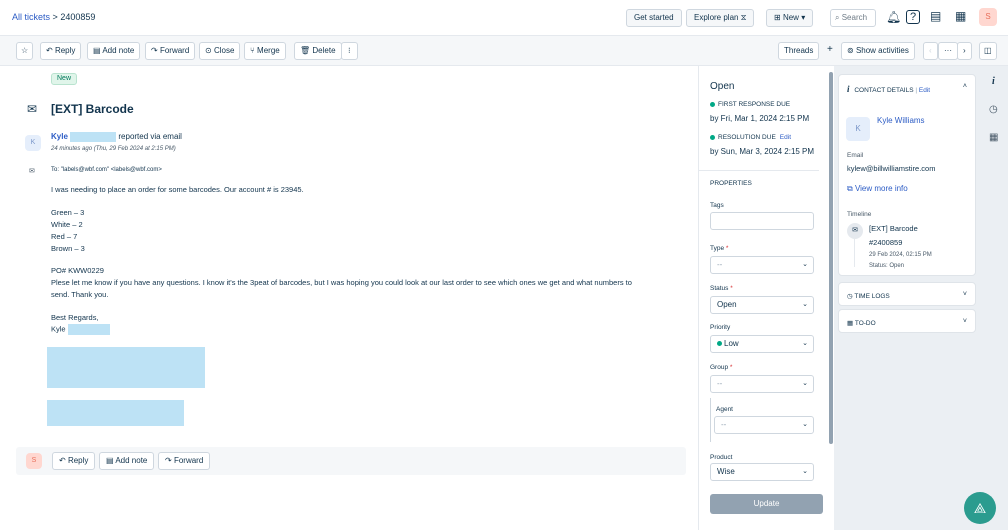  Describe the element at coordinates (884, 90) in the screenshot. I see `contact-details-title: CONTACT DETAILS` at that location.